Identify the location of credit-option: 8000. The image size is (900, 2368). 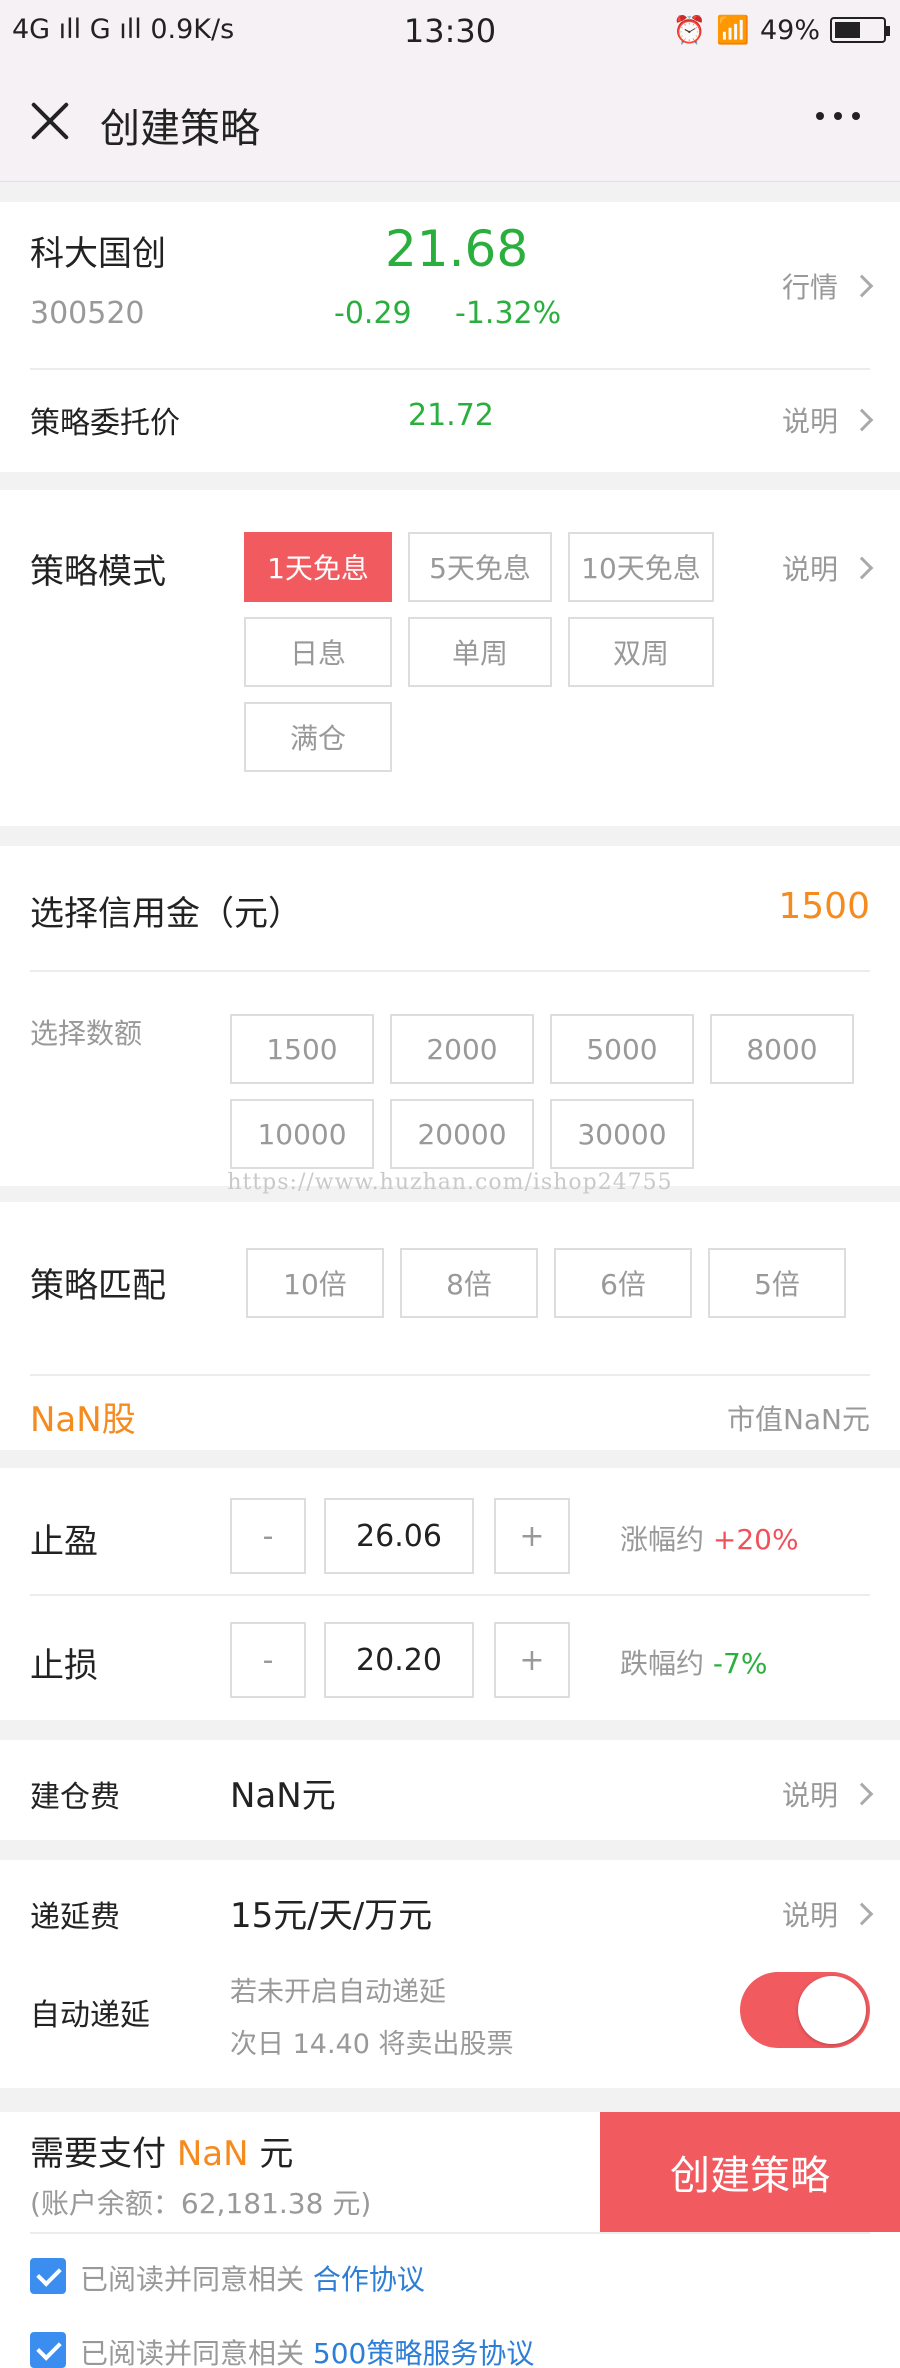
(782, 1049).